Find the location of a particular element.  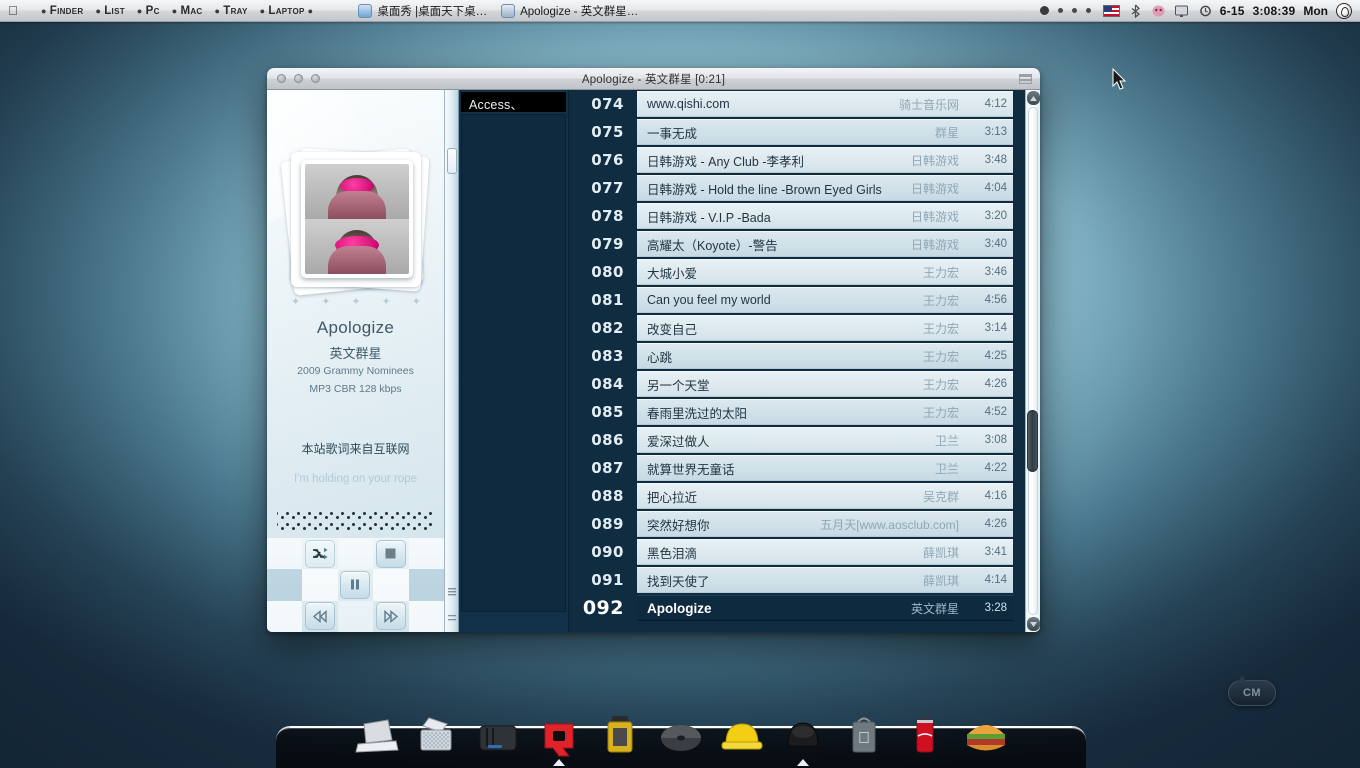

scroll-track is located at coordinates (1033, 361).